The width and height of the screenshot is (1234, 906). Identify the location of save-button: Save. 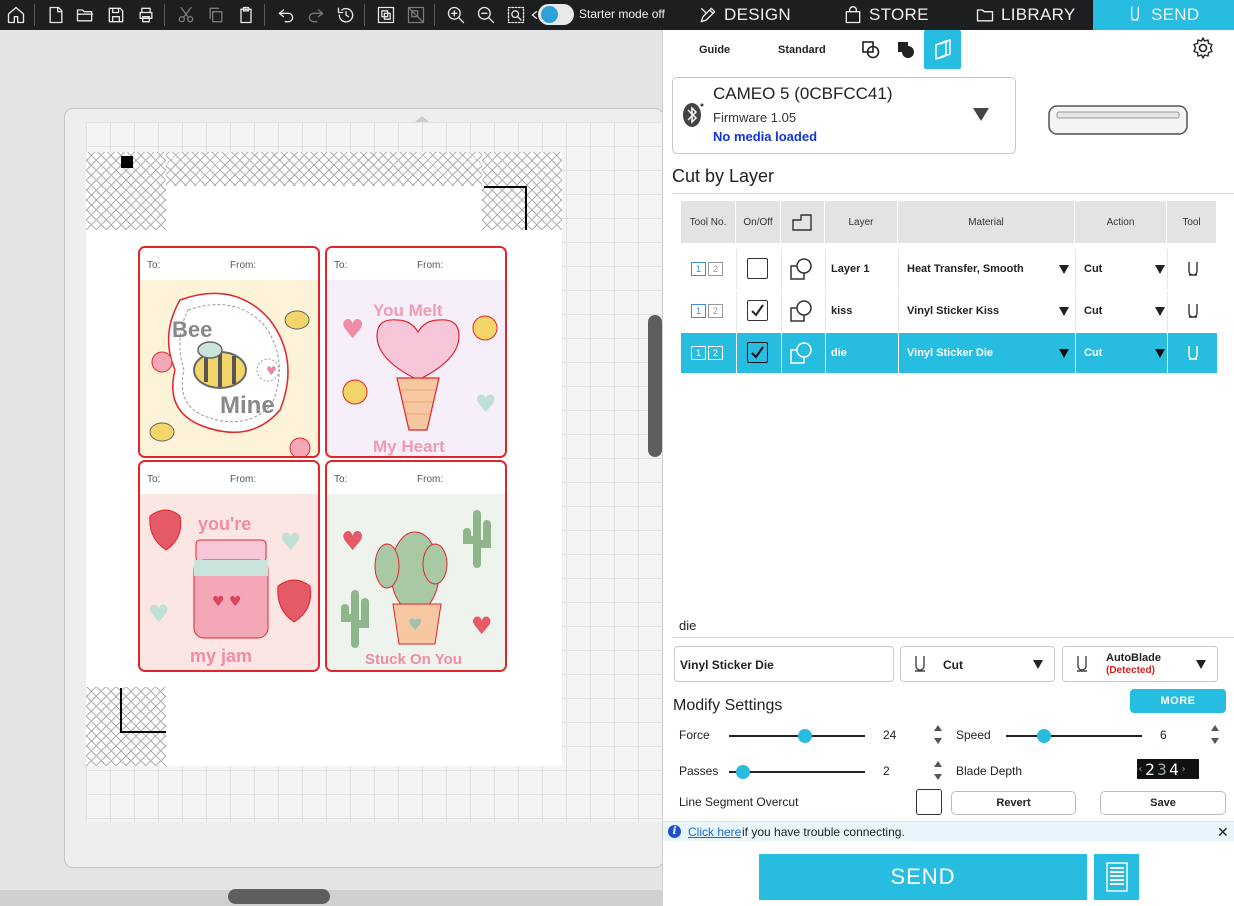
(1163, 803).